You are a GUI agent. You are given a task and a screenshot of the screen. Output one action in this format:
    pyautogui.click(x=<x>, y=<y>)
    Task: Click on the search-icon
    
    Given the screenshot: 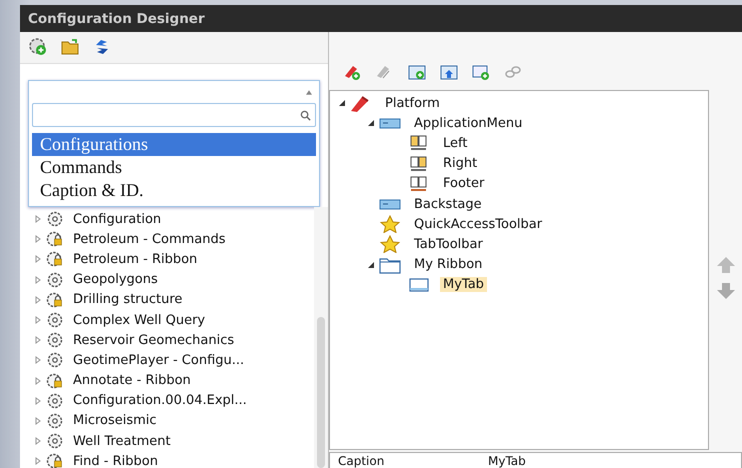 What is the action you would take?
    pyautogui.click(x=305, y=115)
    